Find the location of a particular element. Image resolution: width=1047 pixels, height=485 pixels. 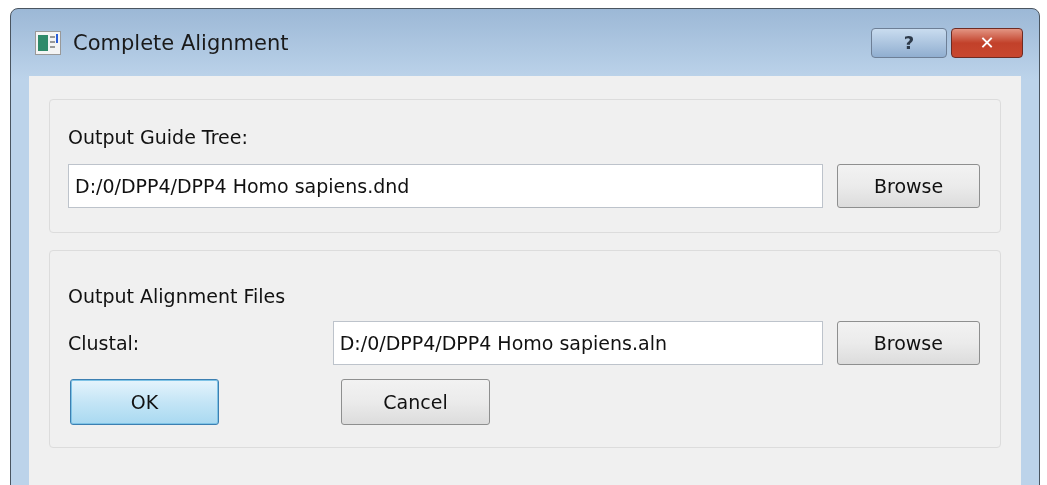

group-label: Output Alignment Files is located at coordinates (177, 296).